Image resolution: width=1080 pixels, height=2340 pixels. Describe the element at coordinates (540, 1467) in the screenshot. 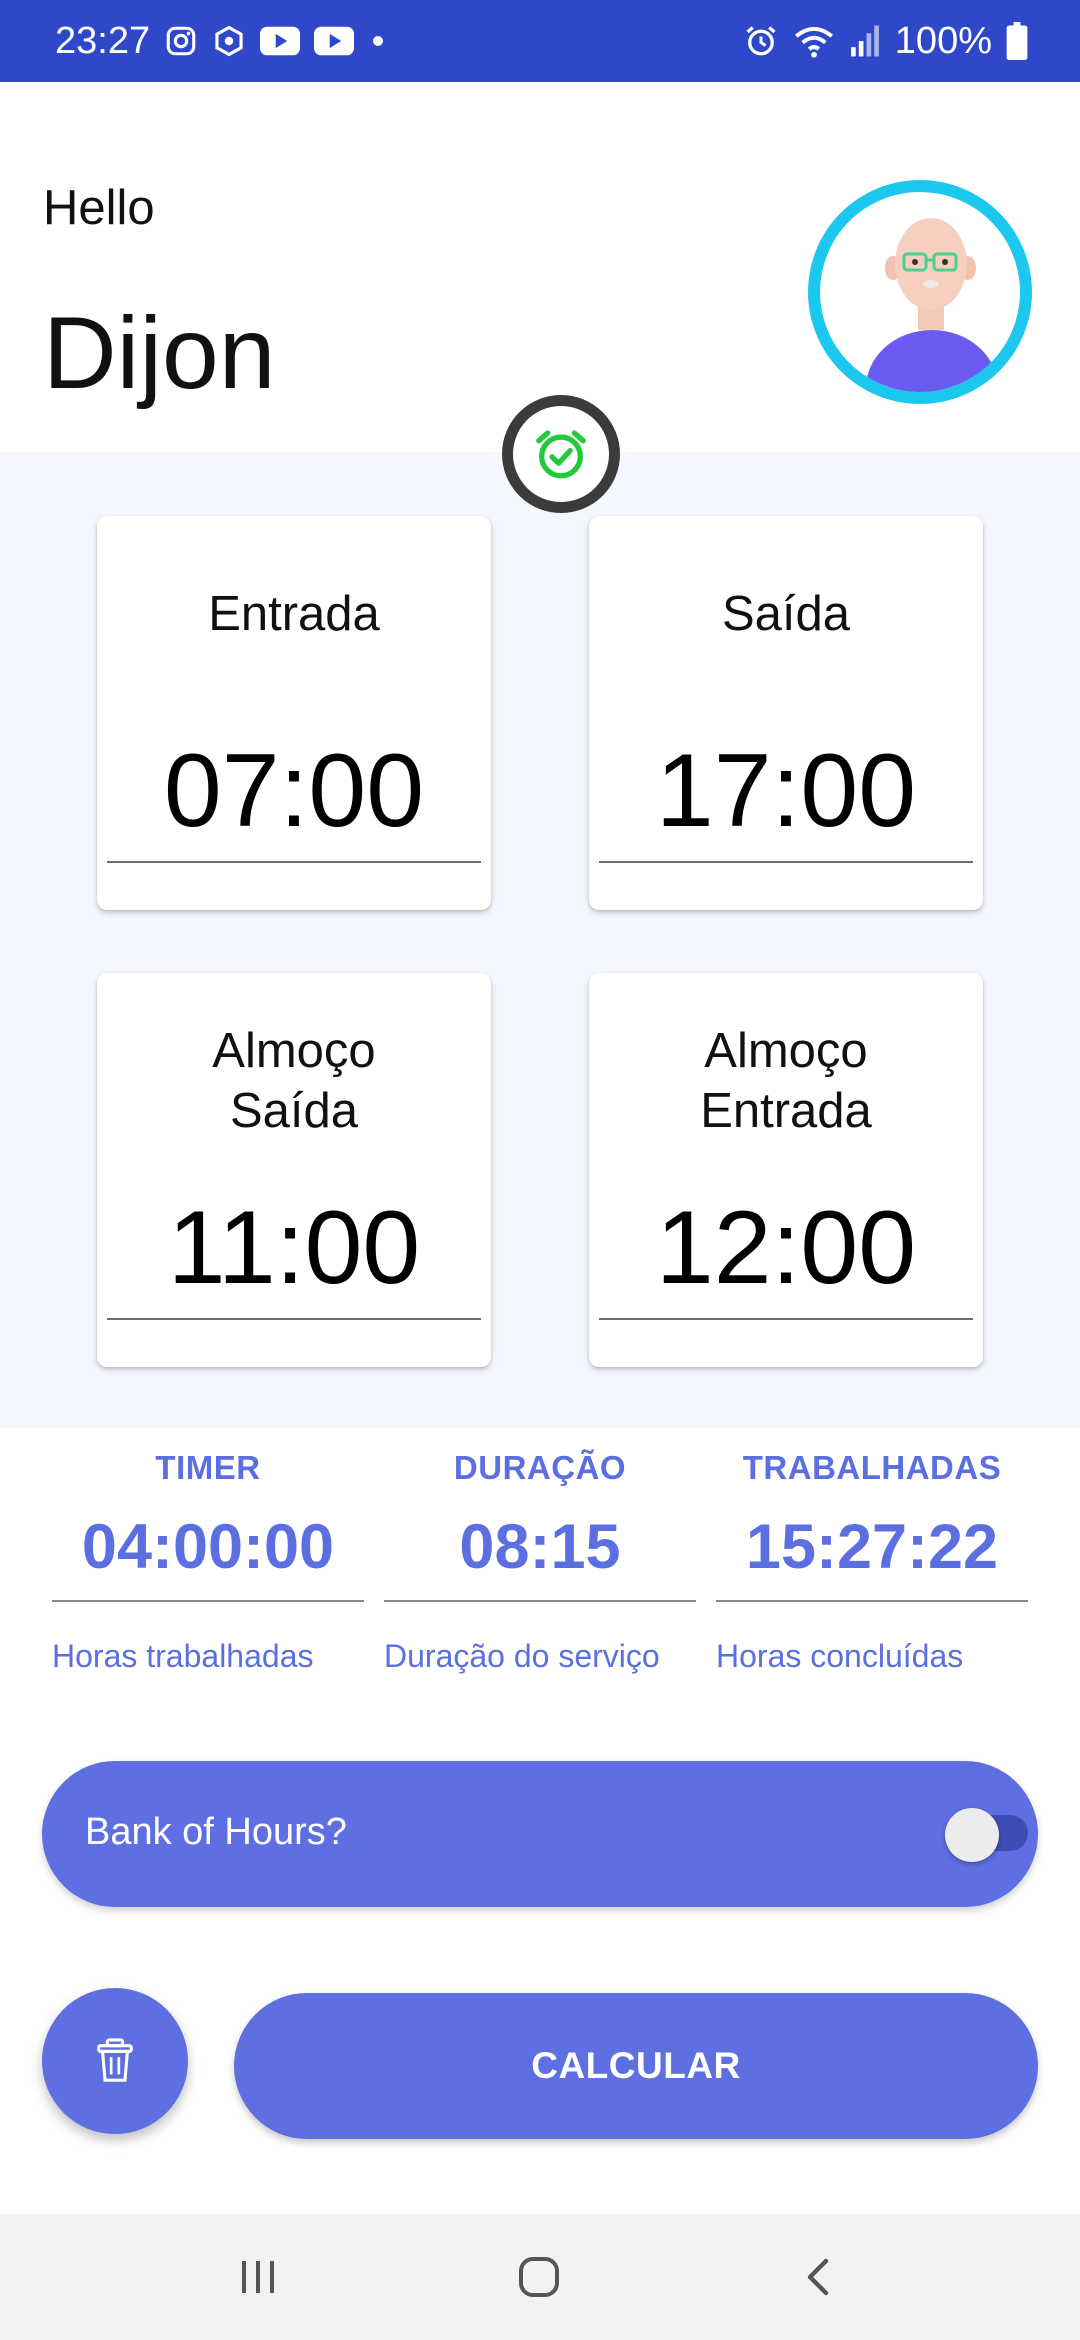

I see `duracao-title: DURAÇÃO` at that location.